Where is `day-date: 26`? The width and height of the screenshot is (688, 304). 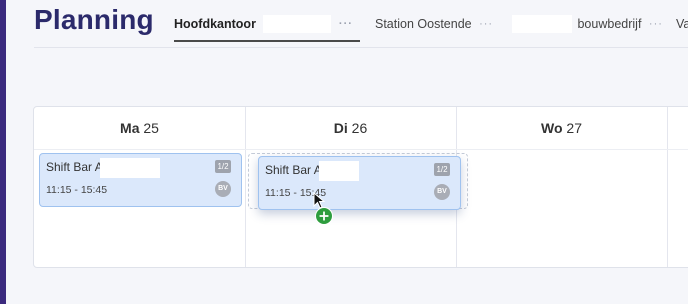
day-date: 26 is located at coordinates (359, 128).